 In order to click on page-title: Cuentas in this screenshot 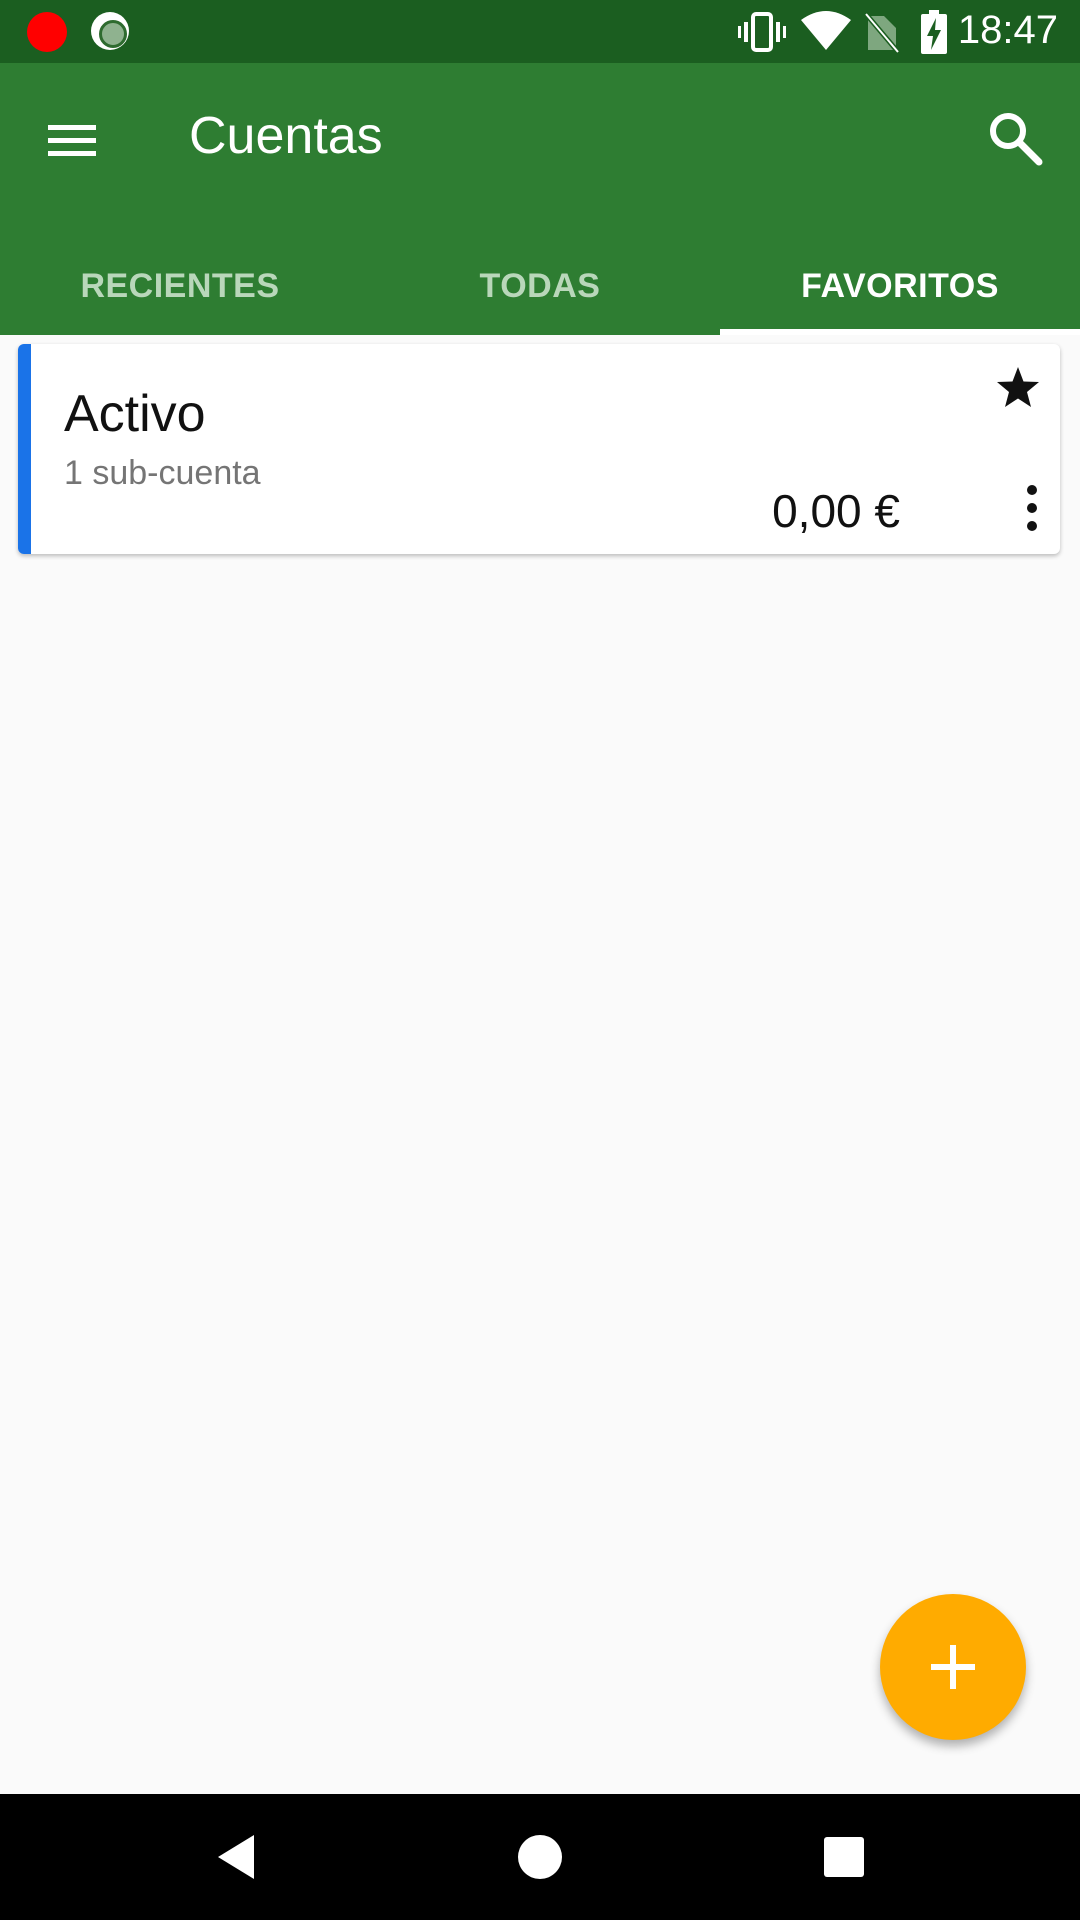, I will do `click(286, 136)`.